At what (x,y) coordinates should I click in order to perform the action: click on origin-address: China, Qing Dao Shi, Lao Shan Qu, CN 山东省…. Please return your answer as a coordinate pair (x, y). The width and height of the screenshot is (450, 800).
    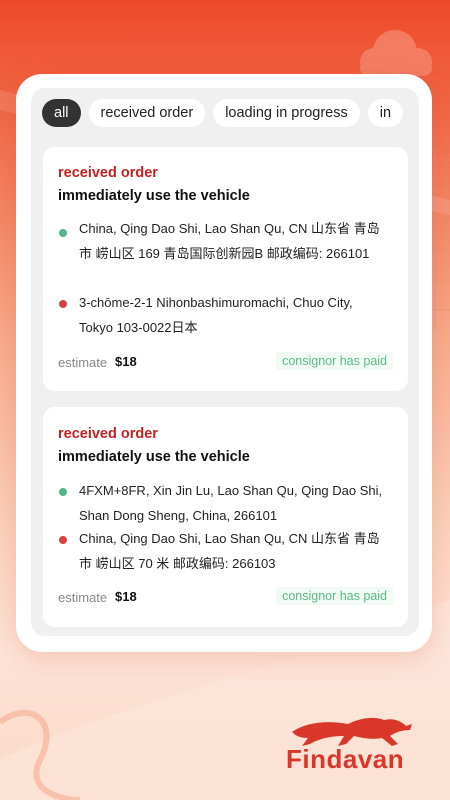
    Looking at the image, I should click on (229, 241).